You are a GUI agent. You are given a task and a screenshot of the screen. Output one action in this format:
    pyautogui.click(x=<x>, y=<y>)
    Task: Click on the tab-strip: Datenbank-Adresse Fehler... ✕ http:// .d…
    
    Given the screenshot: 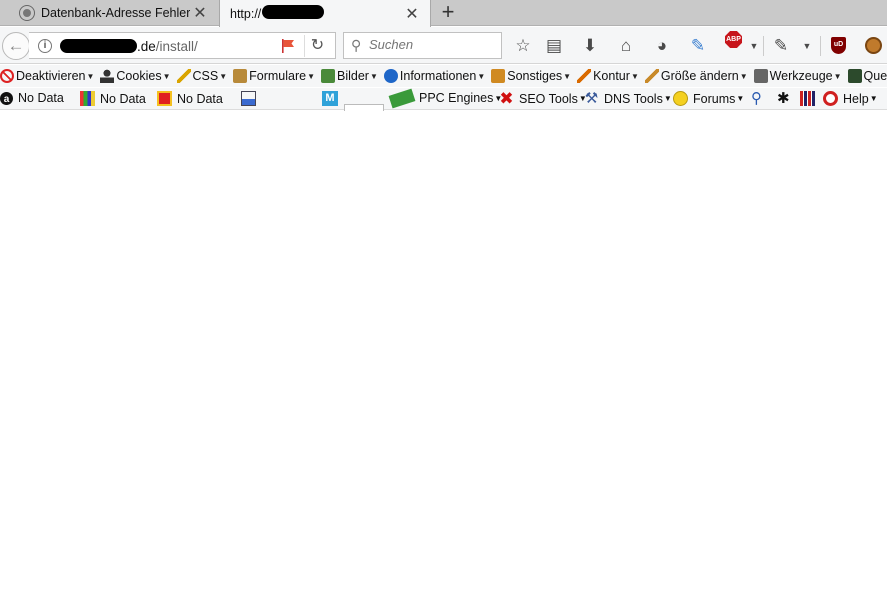 What is the action you would take?
    pyautogui.click(x=443, y=13)
    